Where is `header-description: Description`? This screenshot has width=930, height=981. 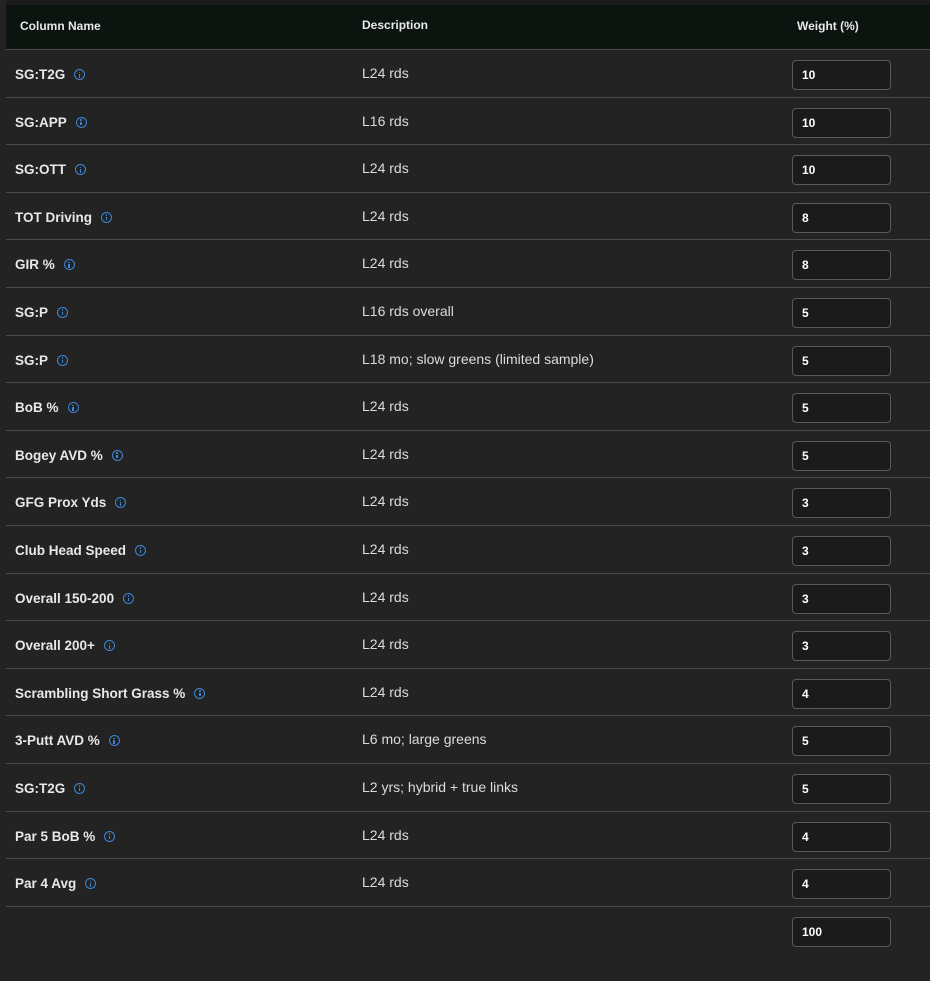
header-description: Description is located at coordinates (395, 25).